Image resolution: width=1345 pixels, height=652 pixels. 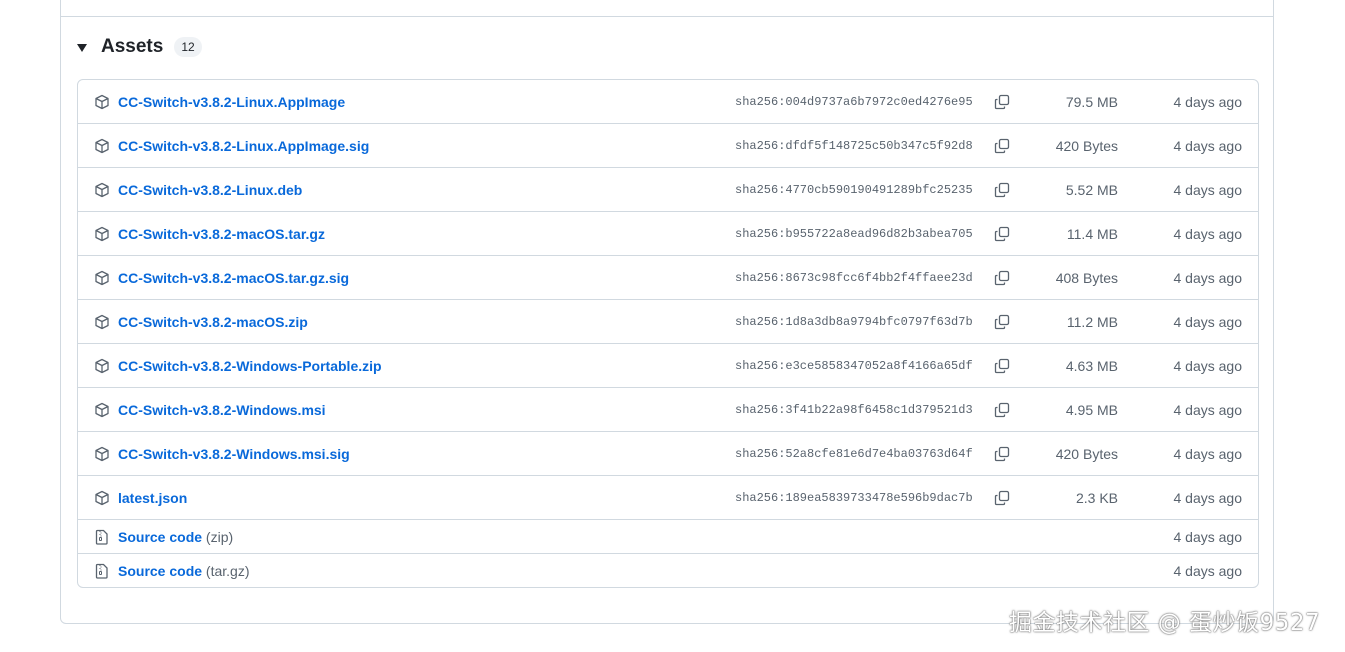 I want to click on asset-sha: sha256:8673c98fcc6f4bb2f4ffaee23d, so click(x=854, y=277).